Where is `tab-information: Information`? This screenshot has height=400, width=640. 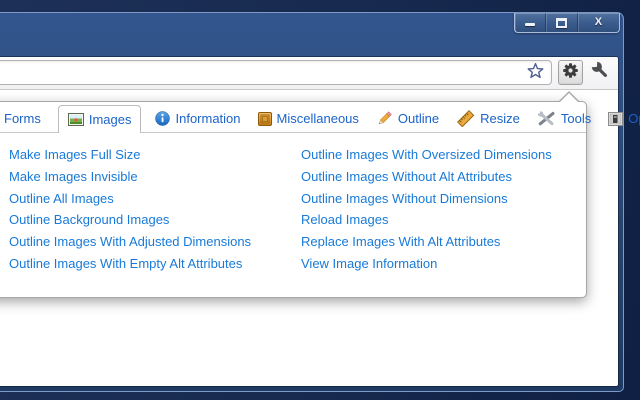
tab-information: Information is located at coordinates (198, 118).